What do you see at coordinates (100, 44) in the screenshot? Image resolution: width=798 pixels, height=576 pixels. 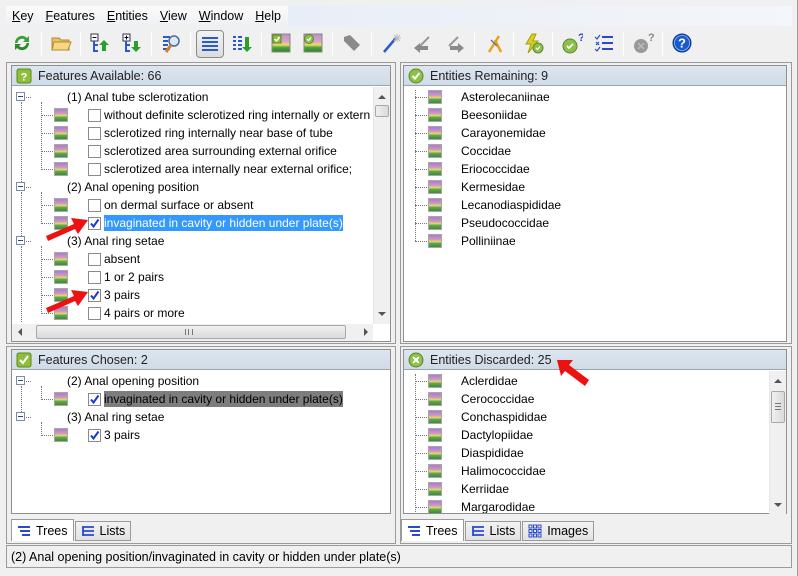 I see `collapse-tree-button` at bounding box center [100, 44].